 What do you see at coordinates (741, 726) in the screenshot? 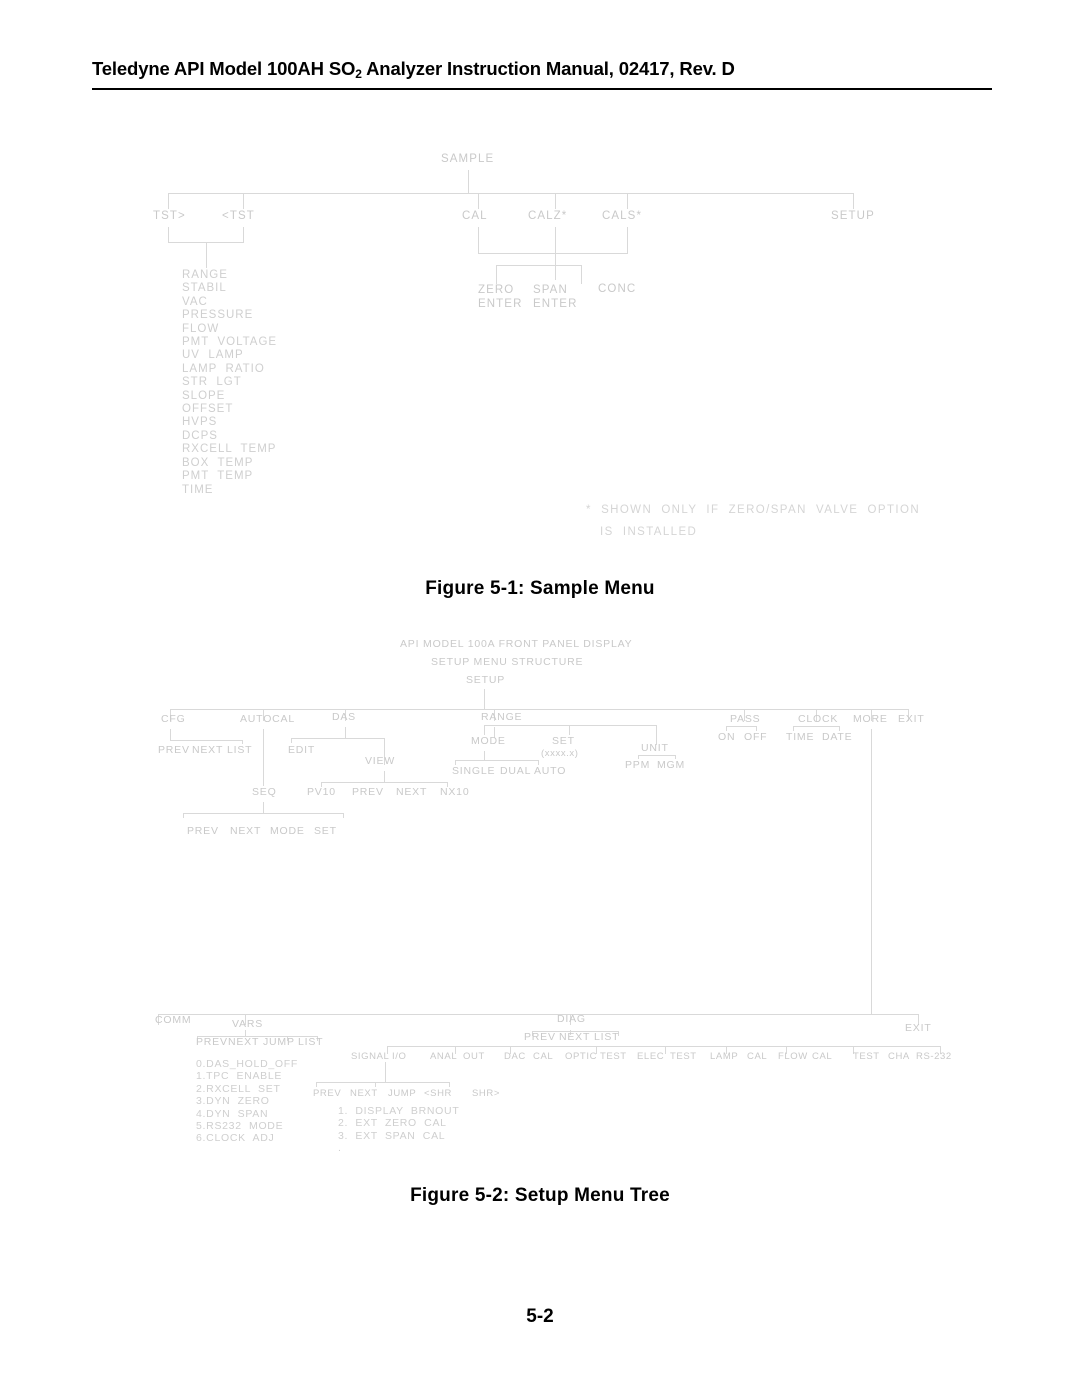
I see `connector-pass-bus` at bounding box center [741, 726].